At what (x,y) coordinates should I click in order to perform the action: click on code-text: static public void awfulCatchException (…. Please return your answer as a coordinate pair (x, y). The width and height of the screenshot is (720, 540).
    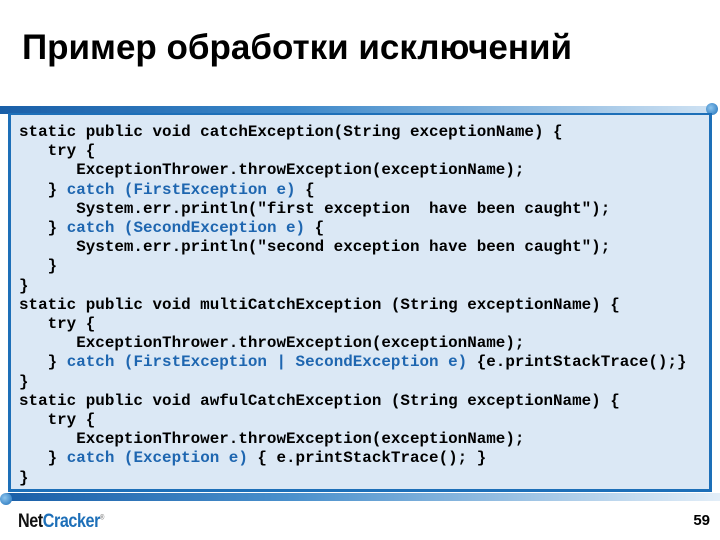
    Looking at the image, I should click on (319, 400).